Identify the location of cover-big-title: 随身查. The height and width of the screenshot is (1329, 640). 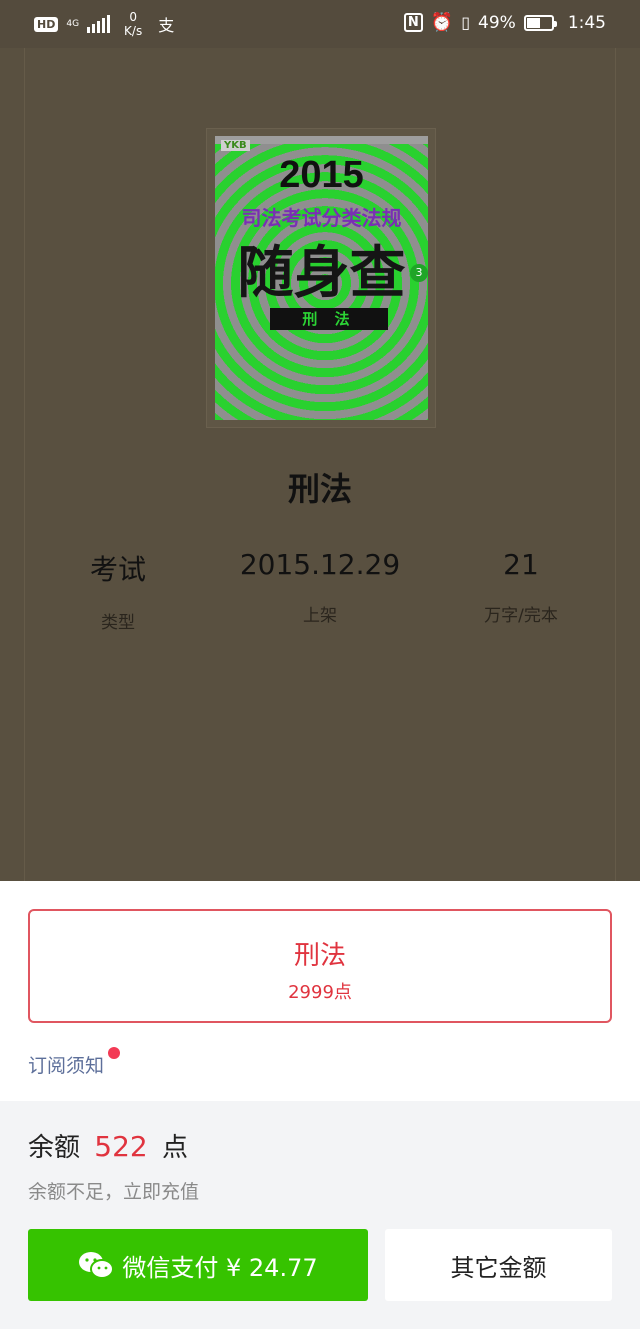
(321, 273).